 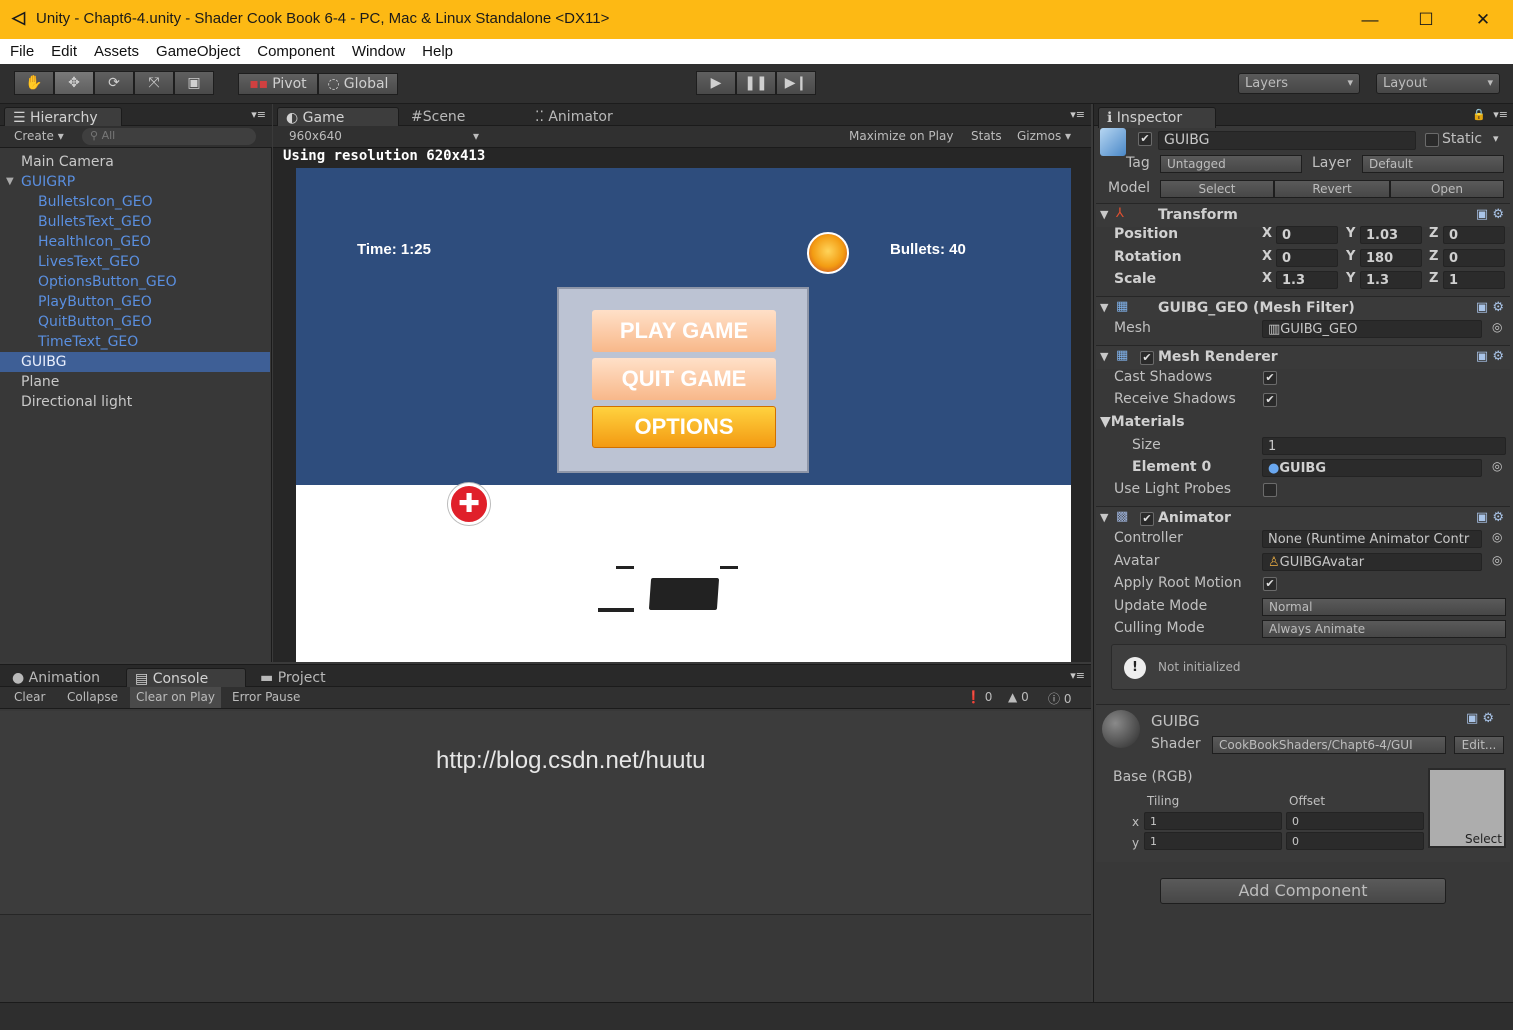 What do you see at coordinates (114, 83) in the screenshot?
I see `rotate-tool-icon: ⟳` at bounding box center [114, 83].